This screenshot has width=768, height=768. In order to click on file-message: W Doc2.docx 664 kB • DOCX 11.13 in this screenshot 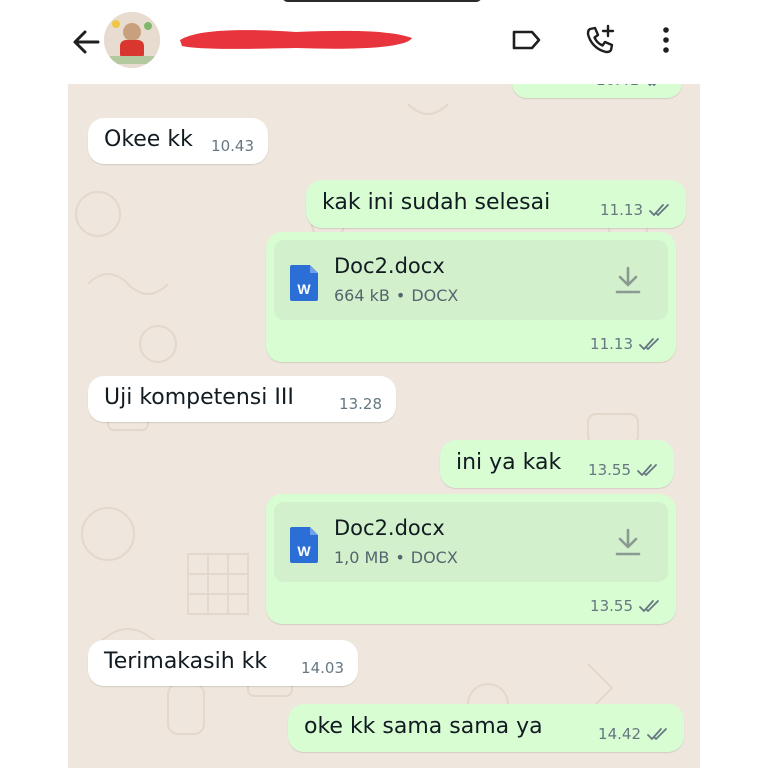, I will do `click(471, 297)`.